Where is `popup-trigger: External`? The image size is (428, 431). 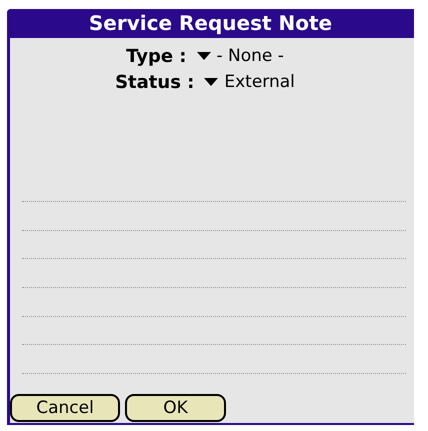
popup-trigger: External is located at coordinates (249, 82).